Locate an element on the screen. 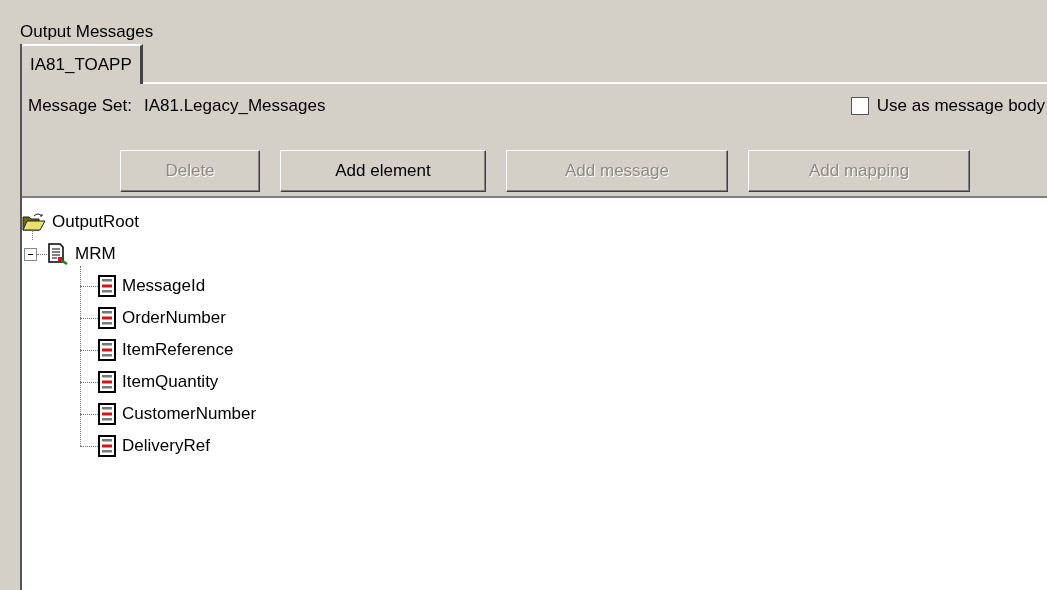  message-set-value: IA81.Legacy_Messages is located at coordinates (234, 106).